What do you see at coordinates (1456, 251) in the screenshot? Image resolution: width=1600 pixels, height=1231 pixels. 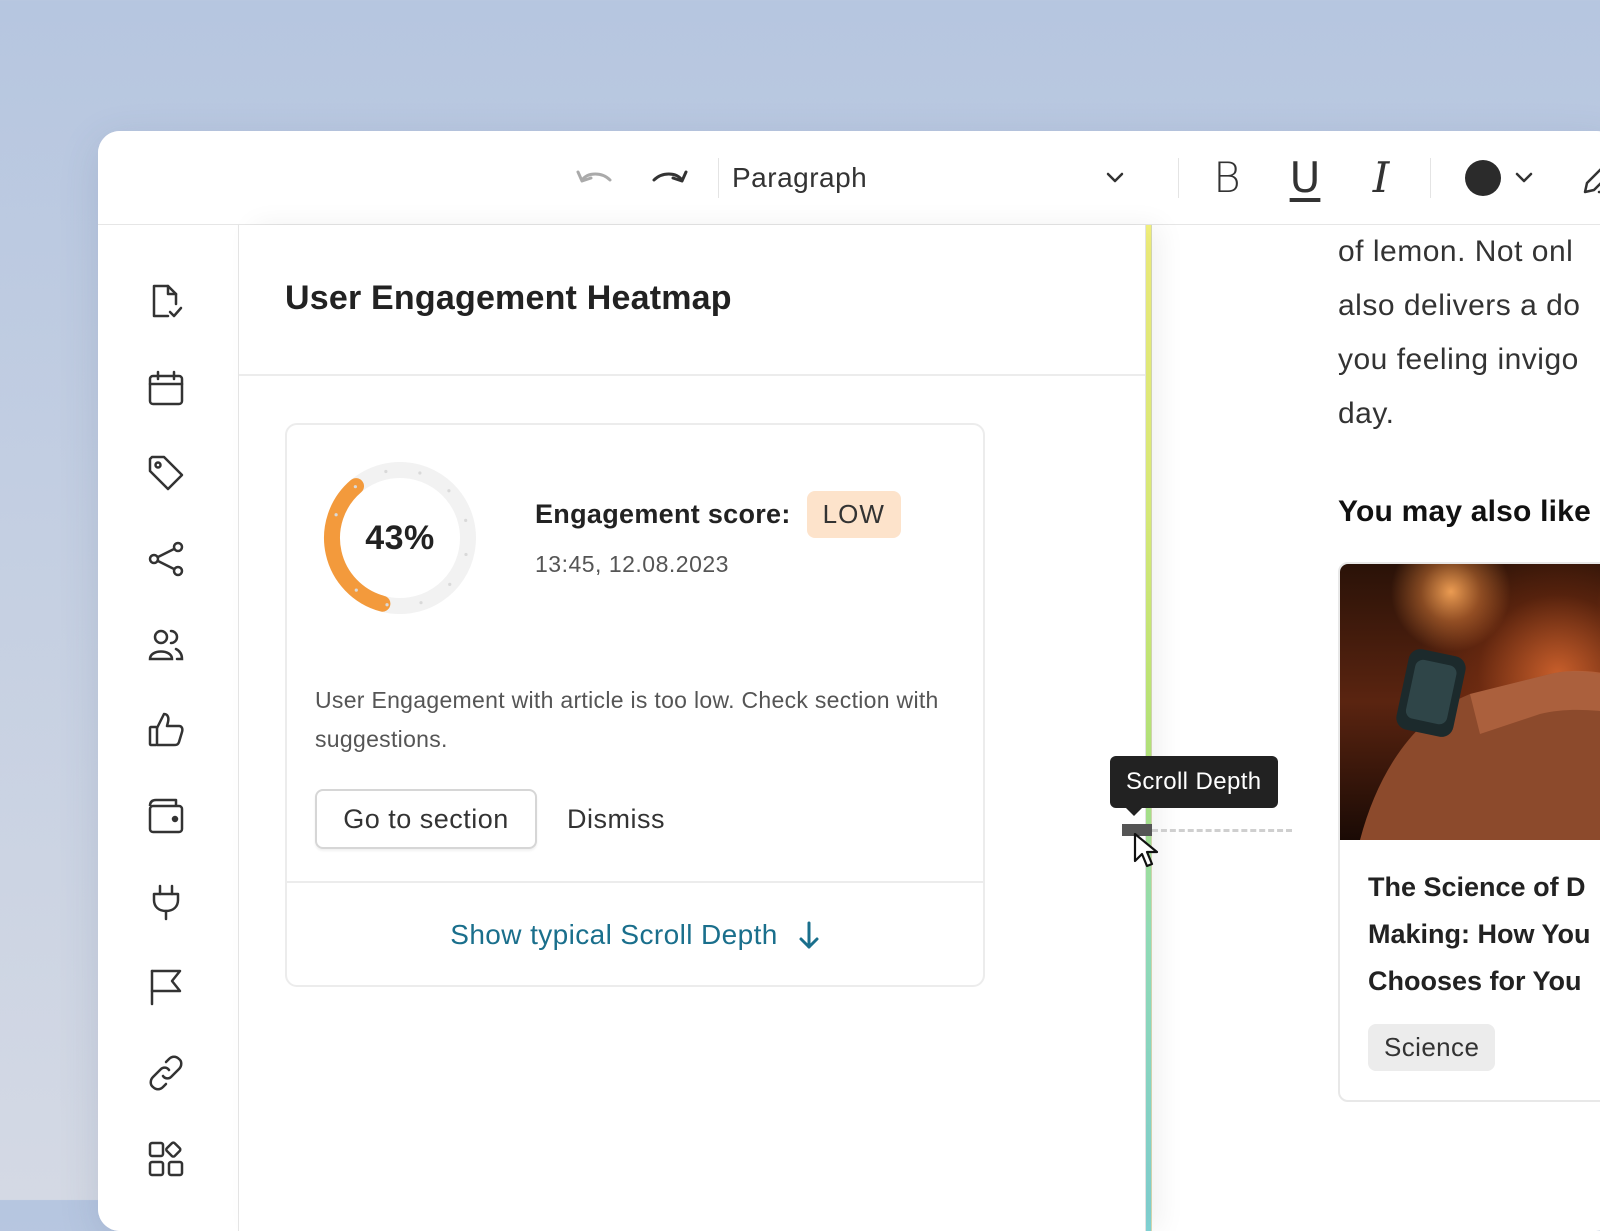 I see `article-line: of lemon. Not onl` at bounding box center [1456, 251].